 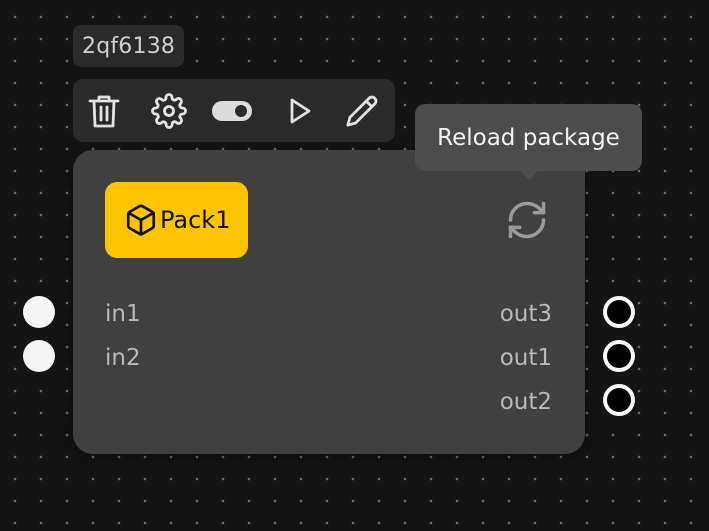 I want to click on input-port-label: in1, so click(x=123, y=314).